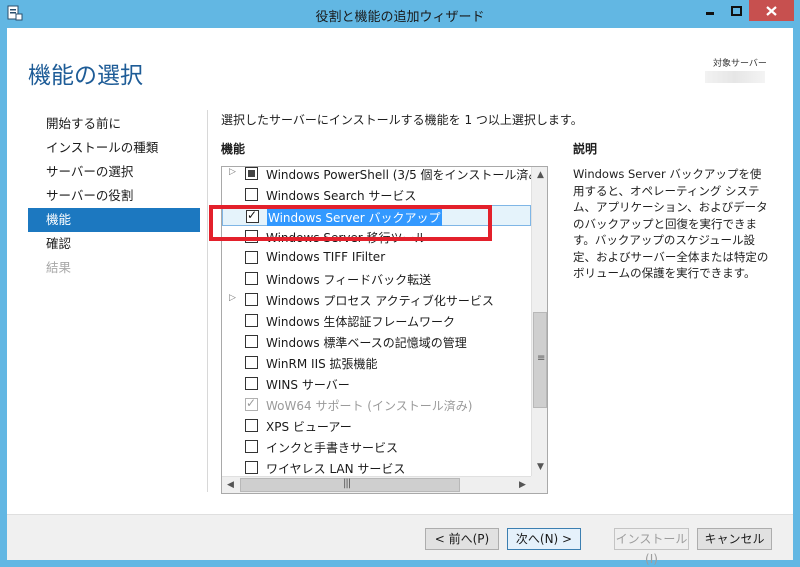 This screenshot has width=800, height=567. Describe the element at coordinates (349, 280) in the screenshot. I see `feature-label: Windows フィードバック転送` at that location.